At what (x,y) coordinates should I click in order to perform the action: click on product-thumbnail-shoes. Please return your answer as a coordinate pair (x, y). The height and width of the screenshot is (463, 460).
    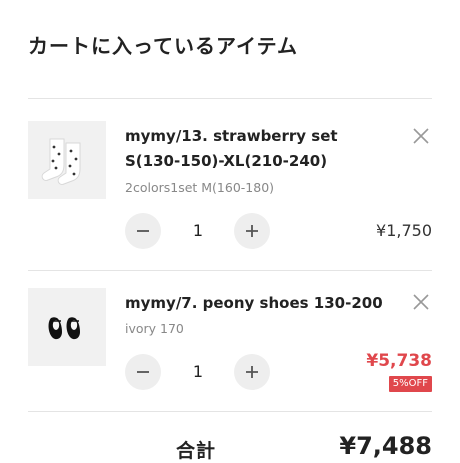
    Looking at the image, I should click on (67, 327).